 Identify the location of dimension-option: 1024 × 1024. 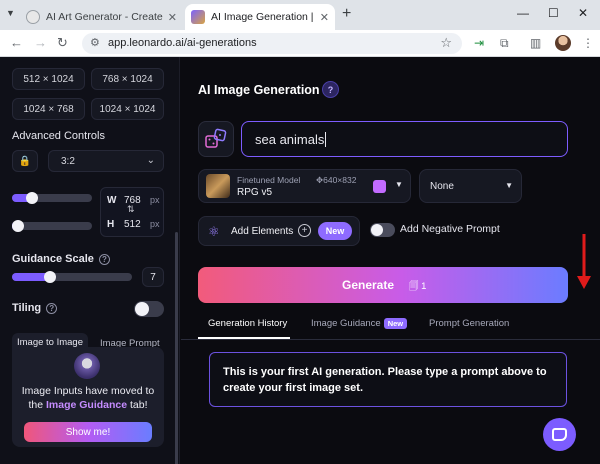
(127, 109).